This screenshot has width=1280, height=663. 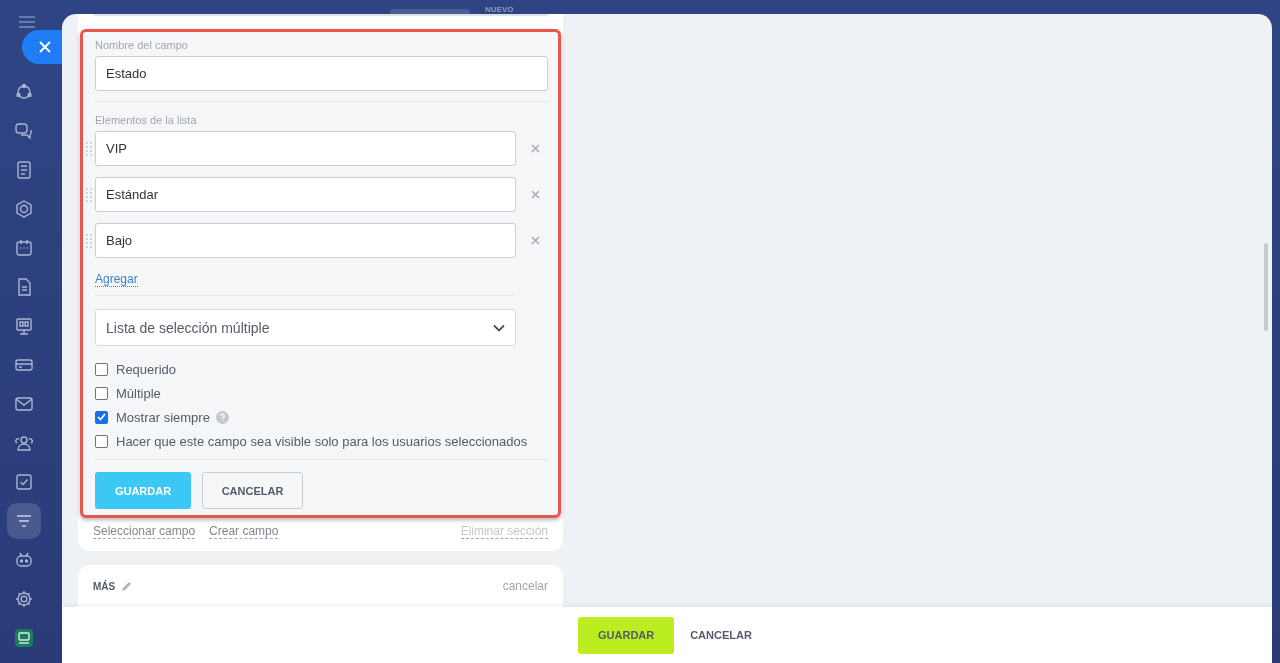 I want to click on sync-icon, so click(x=24, y=92).